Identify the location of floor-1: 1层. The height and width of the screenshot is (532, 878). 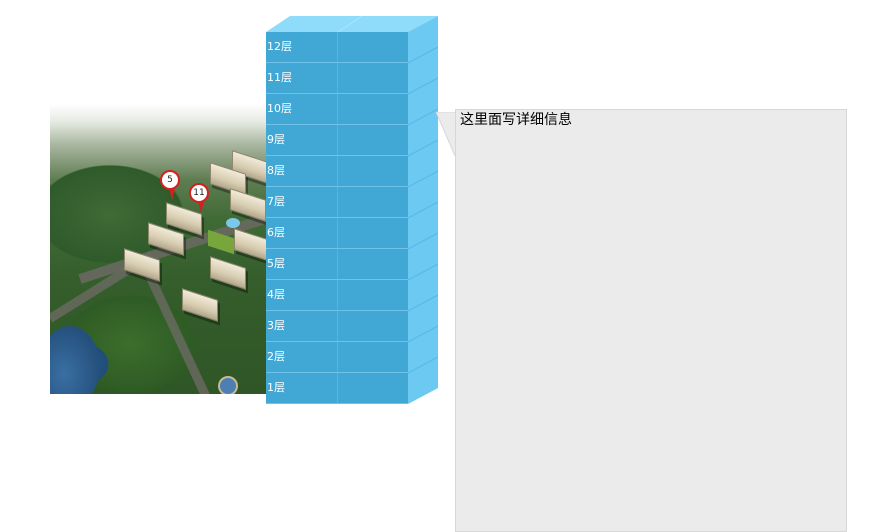
(337, 388).